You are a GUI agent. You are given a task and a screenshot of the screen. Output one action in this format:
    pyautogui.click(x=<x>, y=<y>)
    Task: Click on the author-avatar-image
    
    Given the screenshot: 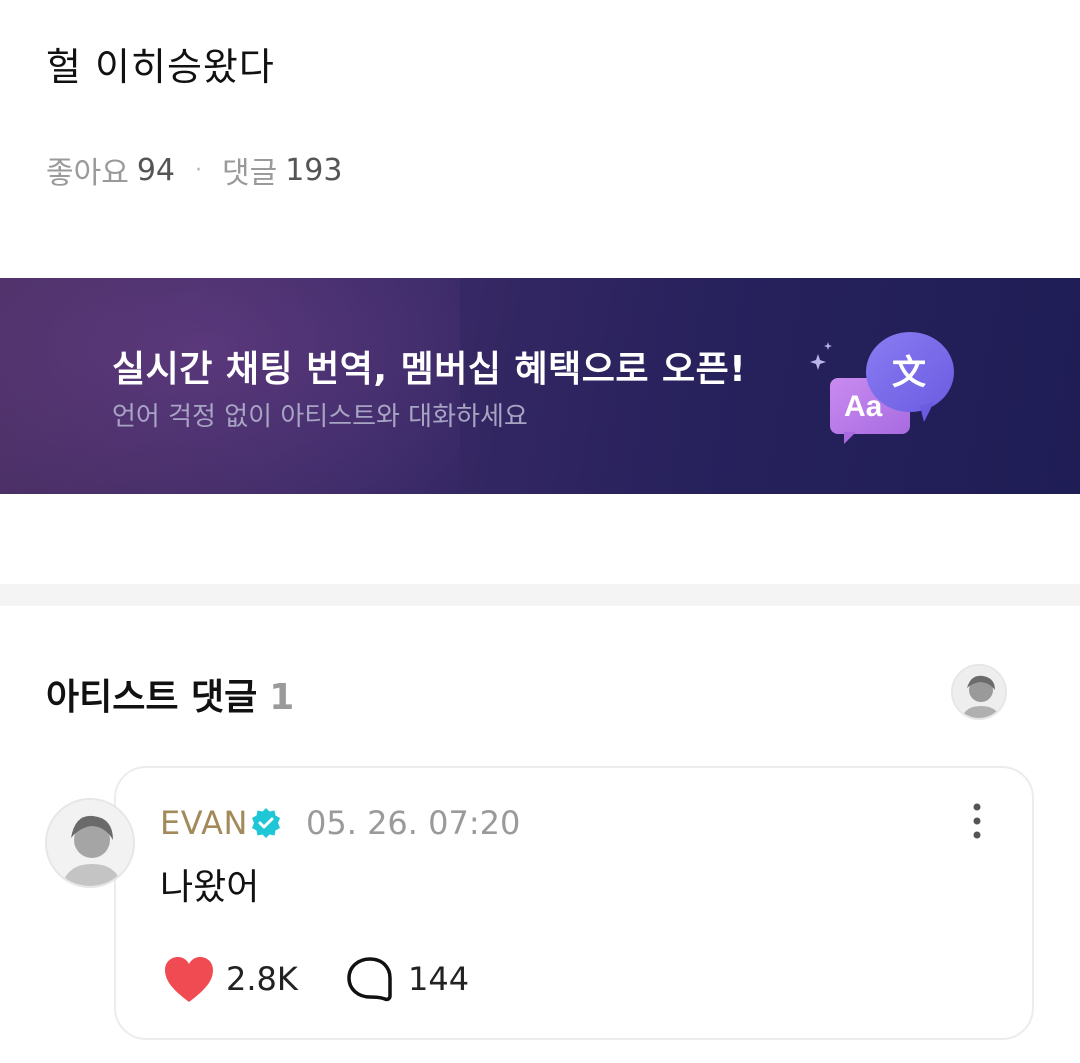 What is the action you would take?
    pyautogui.click(x=90, y=843)
    